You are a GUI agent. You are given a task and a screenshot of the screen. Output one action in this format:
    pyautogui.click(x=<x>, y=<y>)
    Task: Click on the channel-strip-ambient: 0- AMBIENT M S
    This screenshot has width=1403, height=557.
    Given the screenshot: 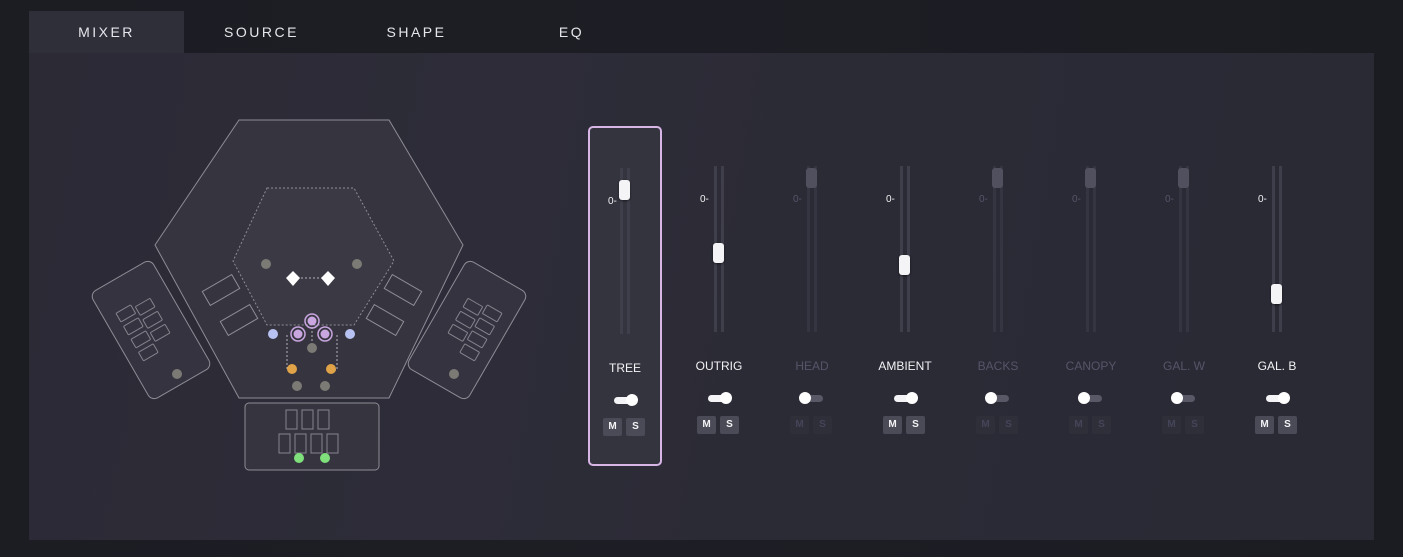 What is the action you would take?
    pyautogui.click(x=905, y=296)
    